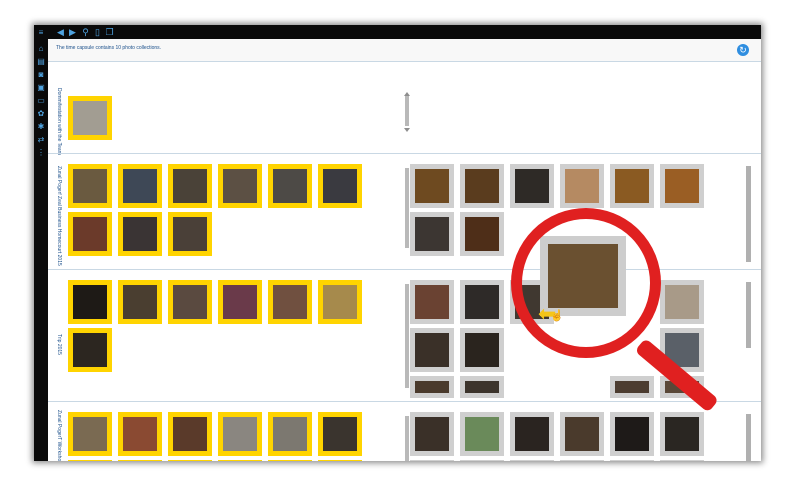  I want to click on menu-icon: ≡, so click(41, 33).